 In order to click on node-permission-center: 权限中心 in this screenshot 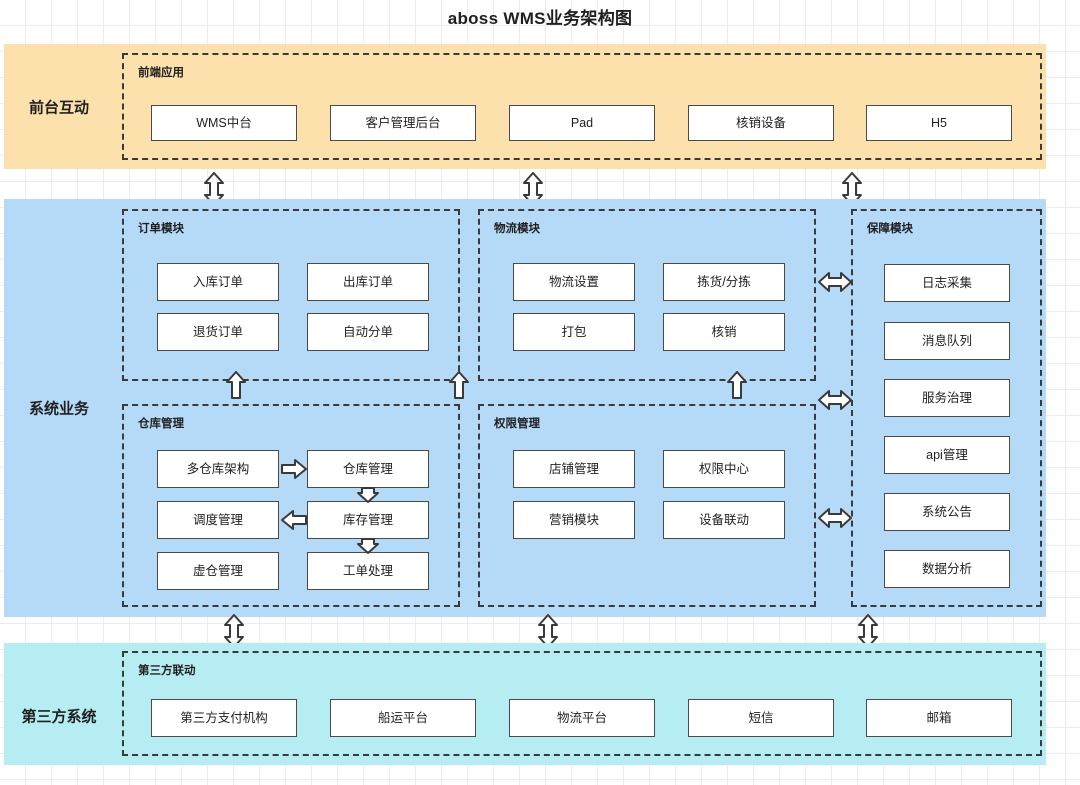, I will do `click(724, 469)`.